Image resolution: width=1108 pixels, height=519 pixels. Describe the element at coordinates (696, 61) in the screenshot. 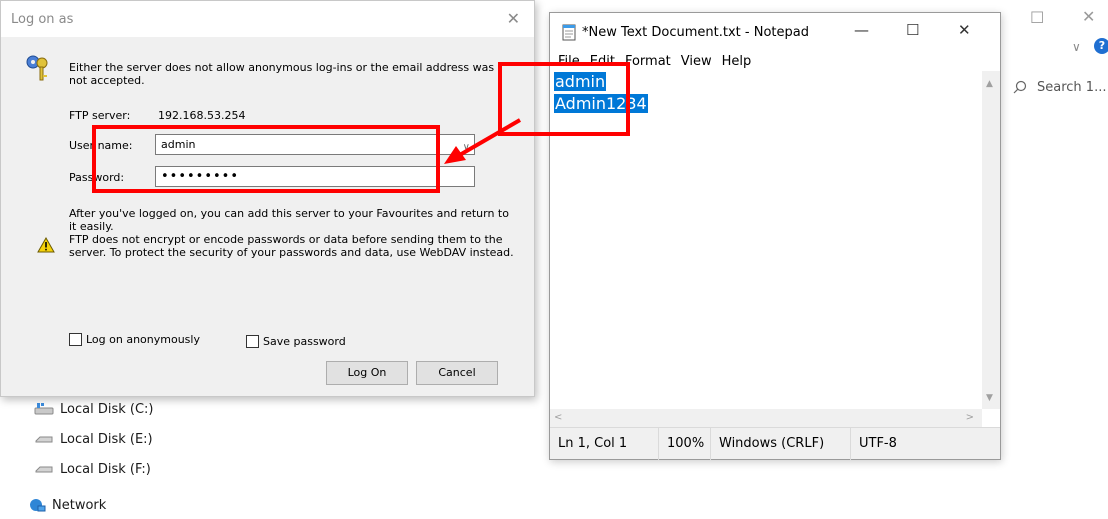

I see `menu-view: View` at that location.